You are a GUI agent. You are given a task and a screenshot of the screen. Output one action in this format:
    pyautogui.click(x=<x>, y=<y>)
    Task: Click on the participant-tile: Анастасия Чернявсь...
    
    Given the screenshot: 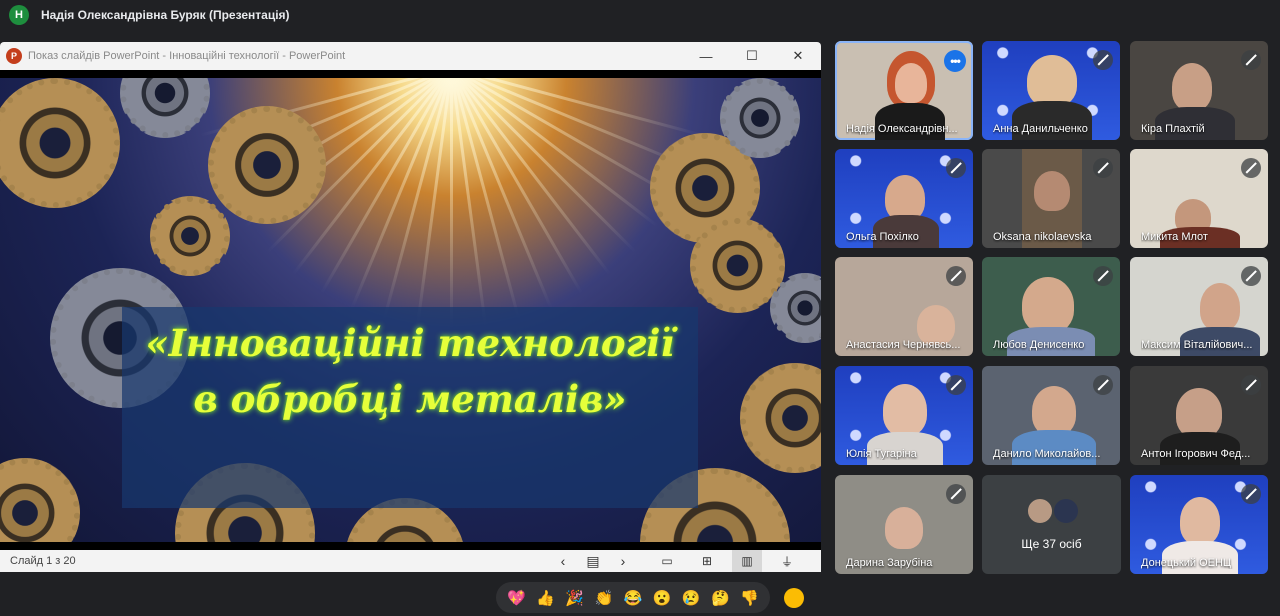 What is the action you would take?
    pyautogui.click(x=904, y=306)
    